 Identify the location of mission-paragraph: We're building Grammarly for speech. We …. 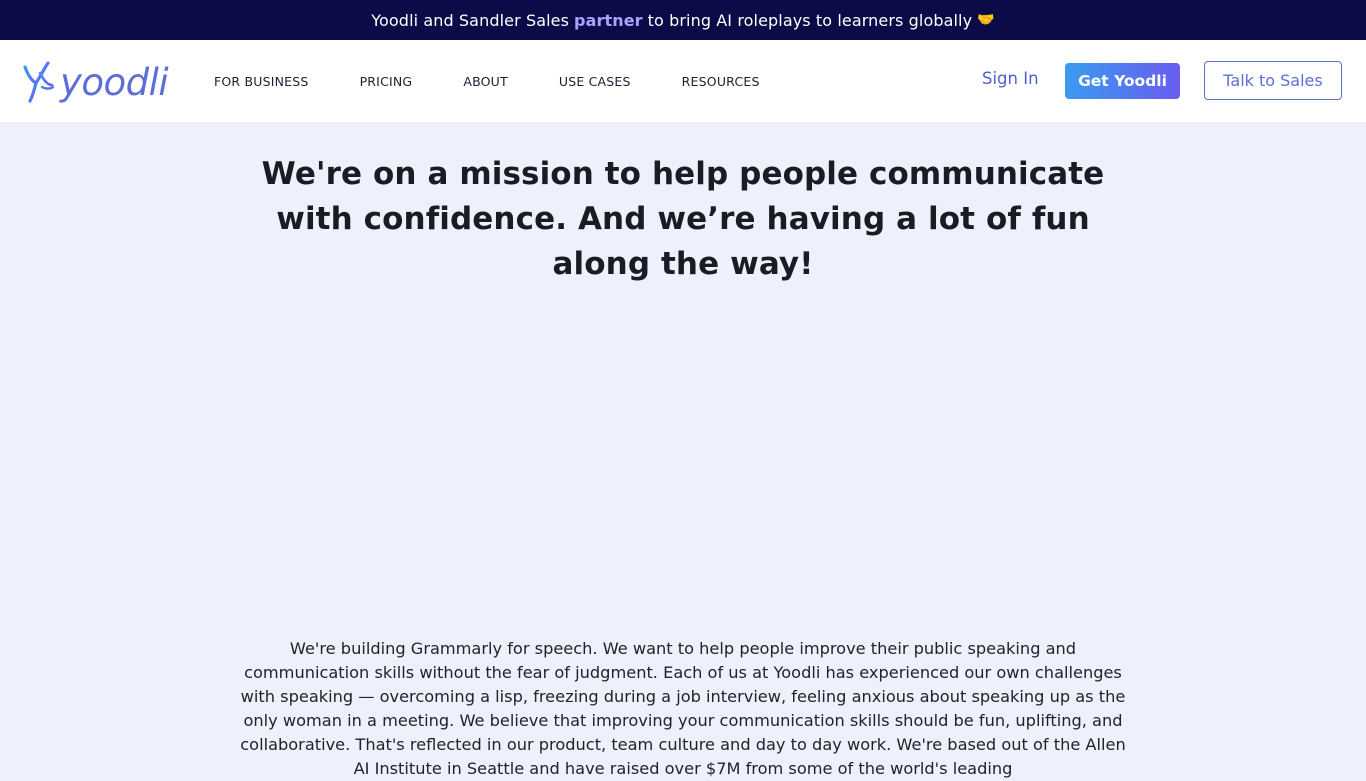
(683, 708).